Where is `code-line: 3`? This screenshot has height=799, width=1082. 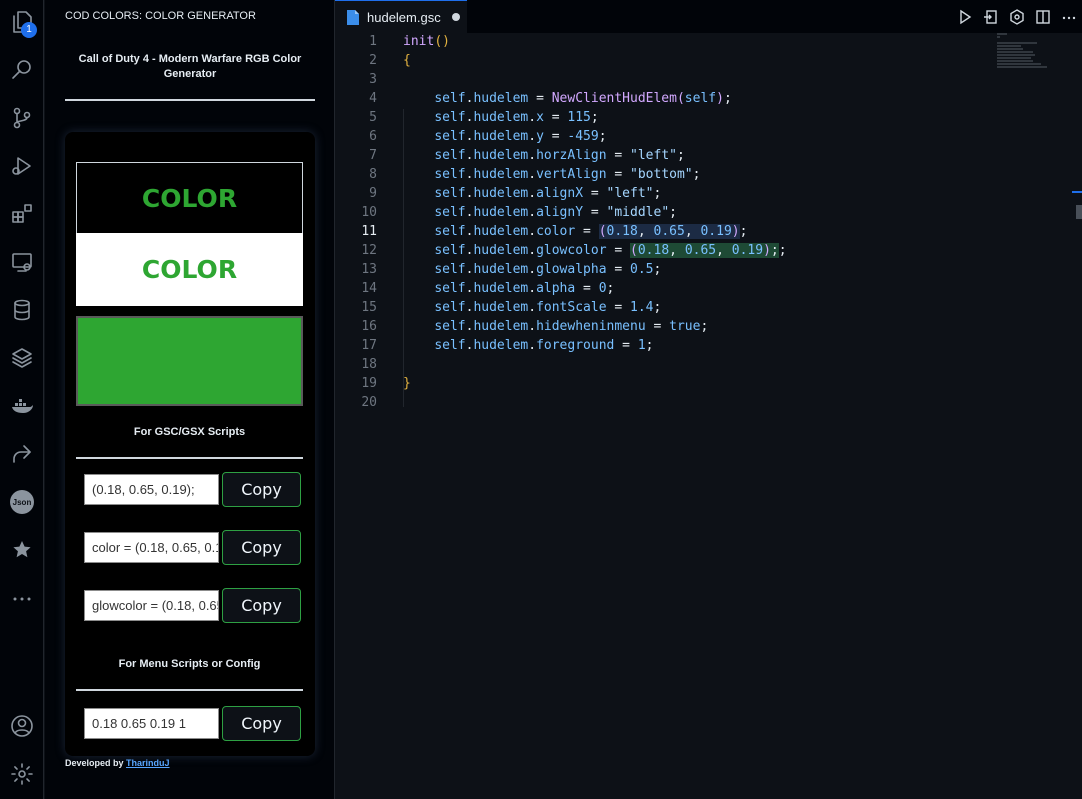
code-line: 3 is located at coordinates (373, 79).